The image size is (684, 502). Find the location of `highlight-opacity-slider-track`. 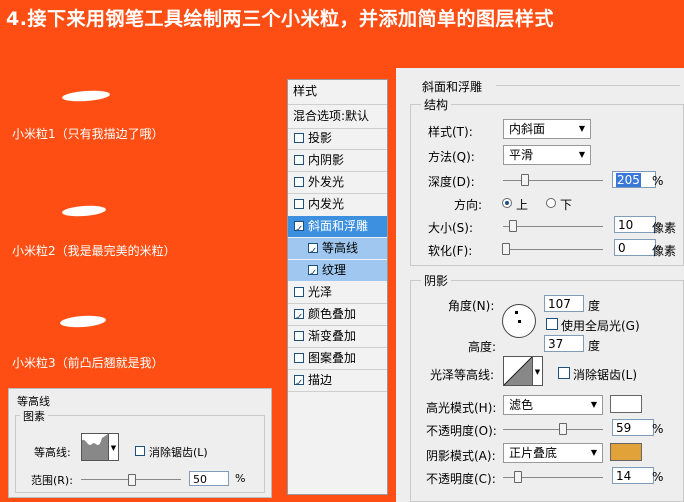

highlight-opacity-slider-track is located at coordinates (553, 429).